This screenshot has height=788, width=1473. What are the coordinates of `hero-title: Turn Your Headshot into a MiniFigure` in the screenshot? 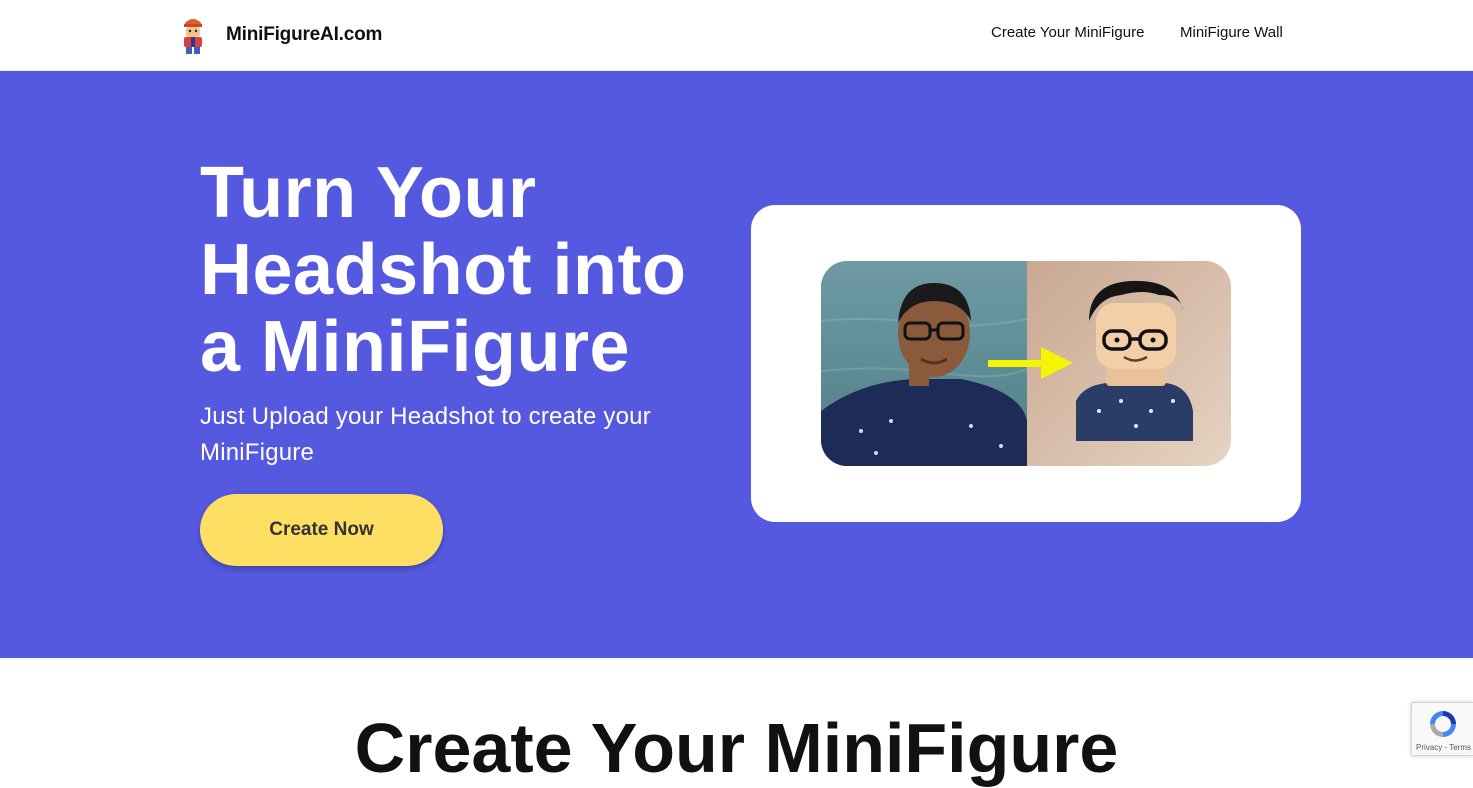 It's located at (443, 270).